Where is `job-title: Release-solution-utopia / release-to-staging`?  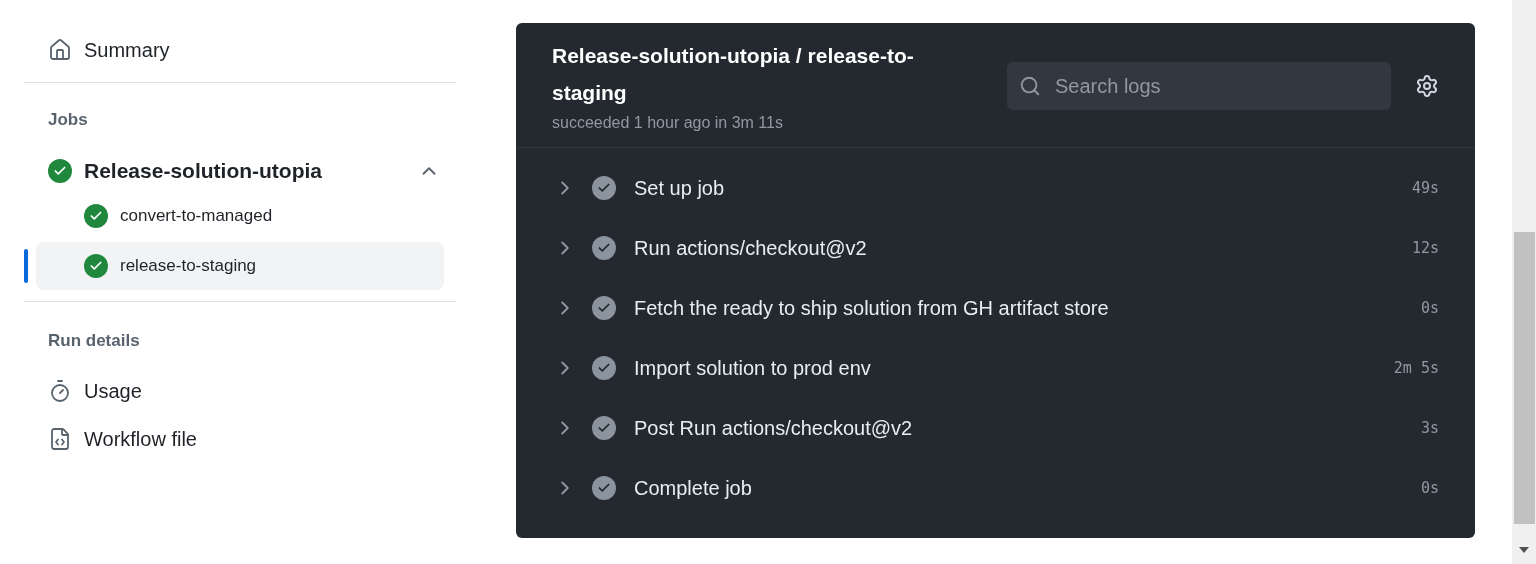
job-title: Release-solution-utopia / release-to-staging is located at coordinates (733, 74).